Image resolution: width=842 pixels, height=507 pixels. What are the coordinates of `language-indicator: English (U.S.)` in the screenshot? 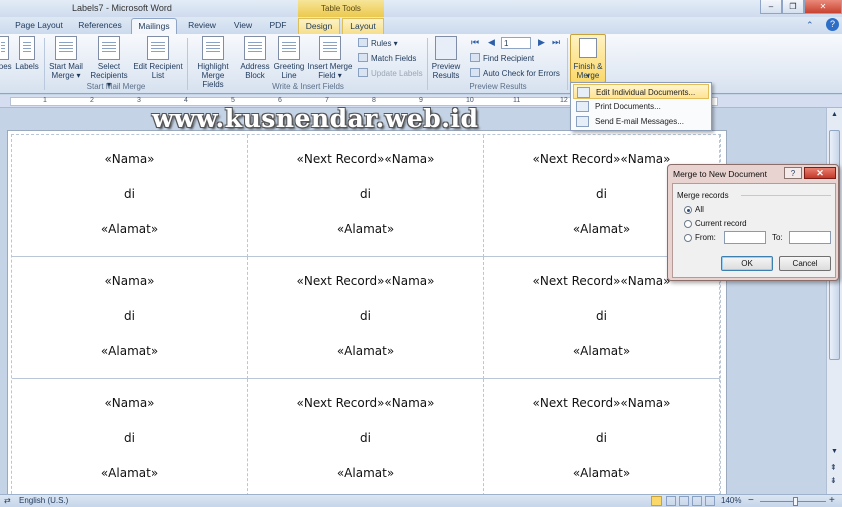 It's located at (43, 501).